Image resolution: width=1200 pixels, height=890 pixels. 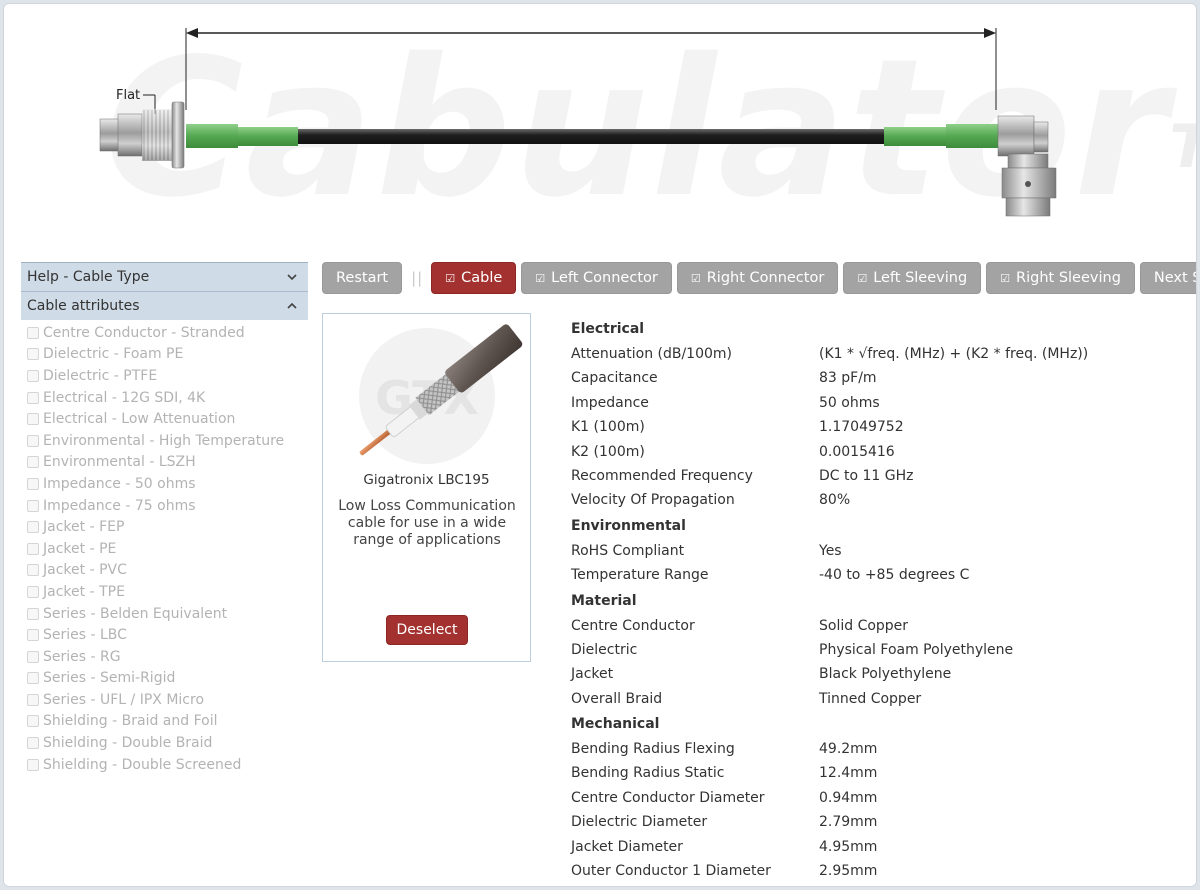 What do you see at coordinates (124, 699) in the screenshot?
I see `filter-label: Series - UFL / IPX Micro` at bounding box center [124, 699].